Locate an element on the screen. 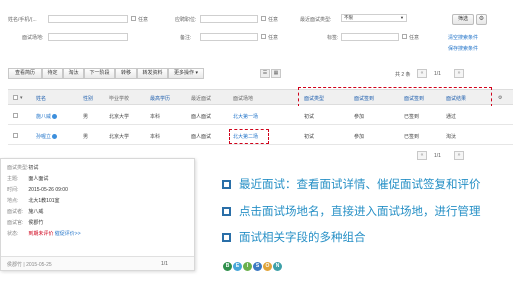  profile-icon is located at coordinates (55, 117).